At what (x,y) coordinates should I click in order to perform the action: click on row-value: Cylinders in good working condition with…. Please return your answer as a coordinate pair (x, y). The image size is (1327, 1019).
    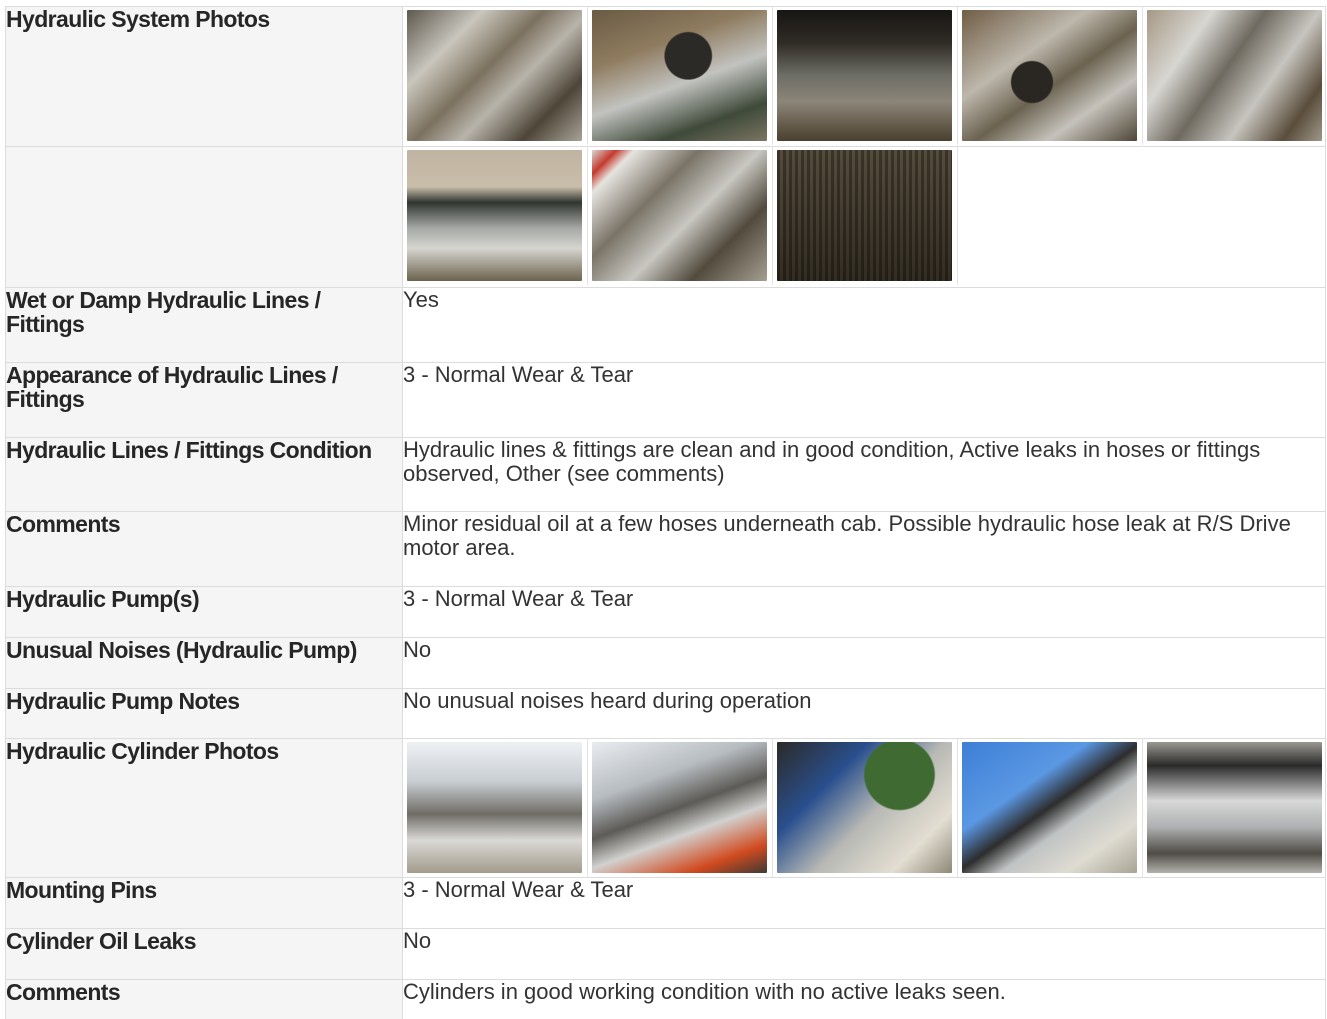
    Looking at the image, I should click on (864, 999).